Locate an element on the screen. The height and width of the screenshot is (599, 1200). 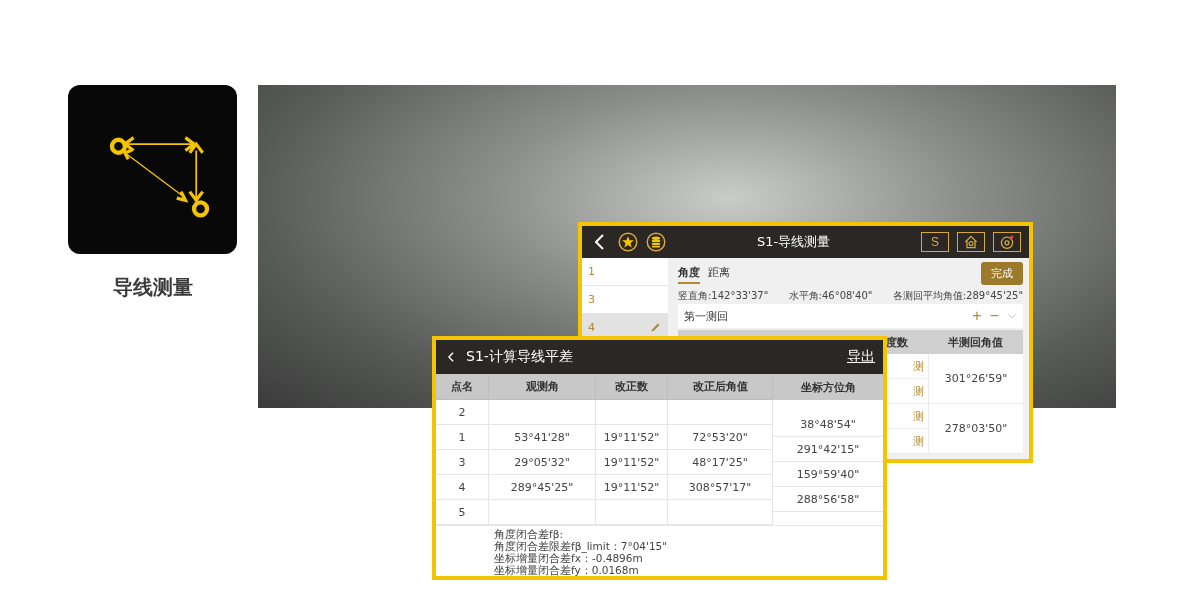
screen-title: S1-计算导线平差 is located at coordinates (520, 357).